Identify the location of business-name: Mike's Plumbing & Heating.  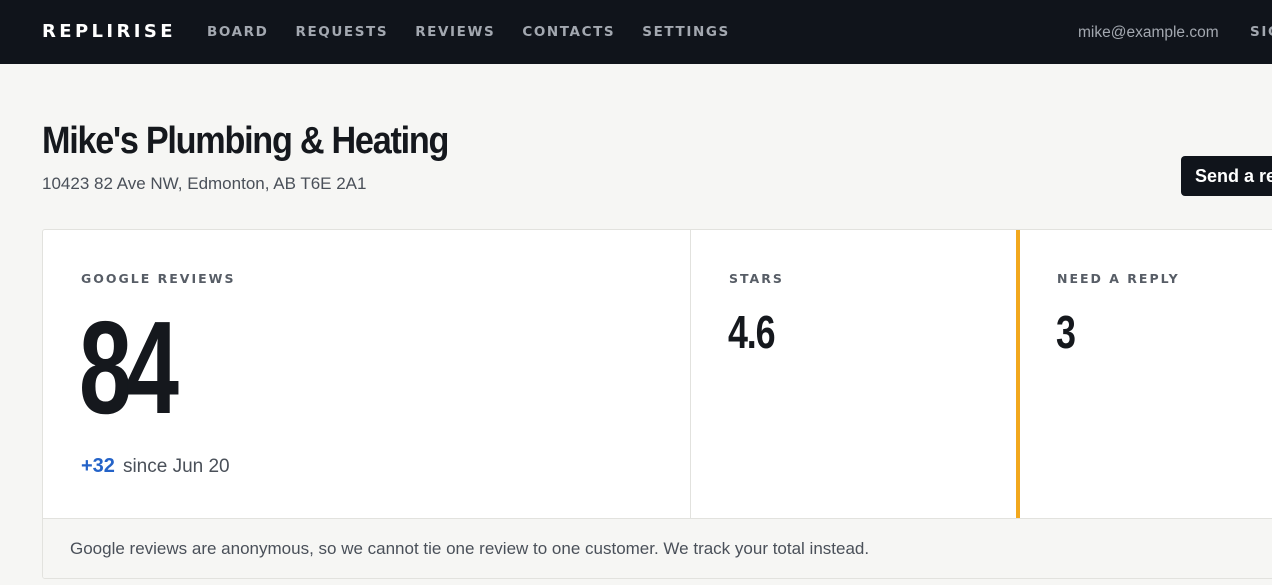
(245, 141).